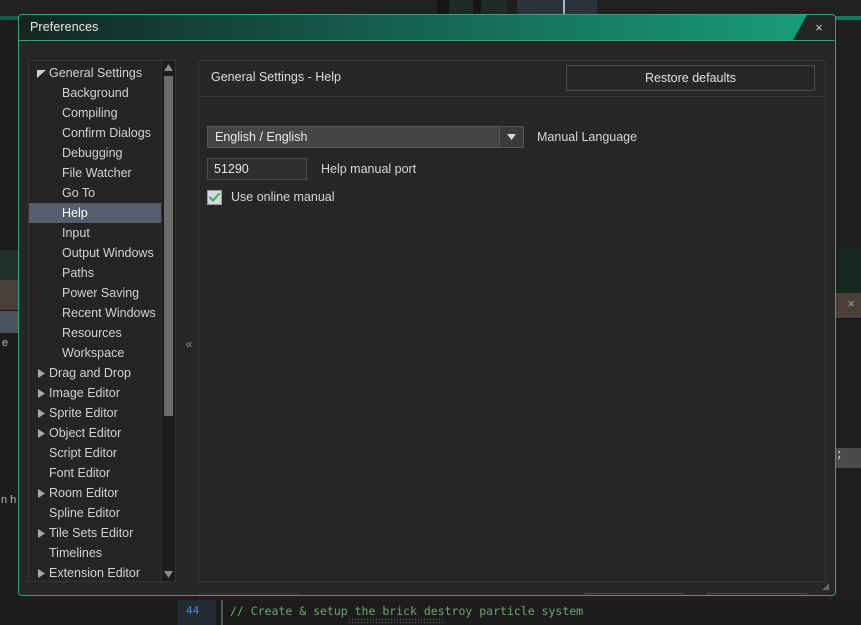 This screenshot has height=625, width=861. I want to click on sidebar-item-room-editor: Room Editor, so click(95, 493).